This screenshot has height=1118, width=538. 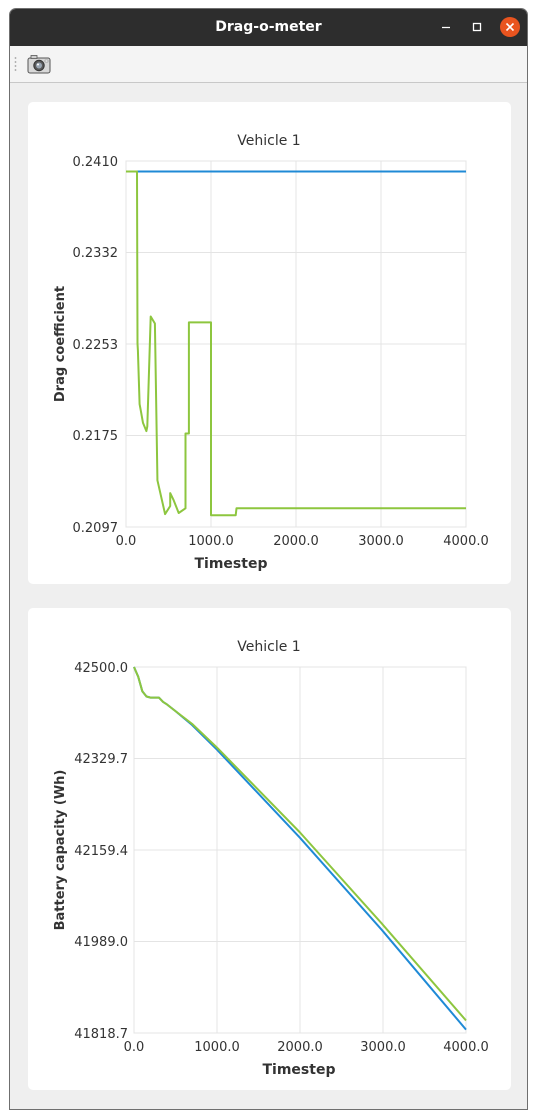 What do you see at coordinates (60, 850) in the screenshot?
I see `y-axis-label: Battery capacity (Wh)` at bounding box center [60, 850].